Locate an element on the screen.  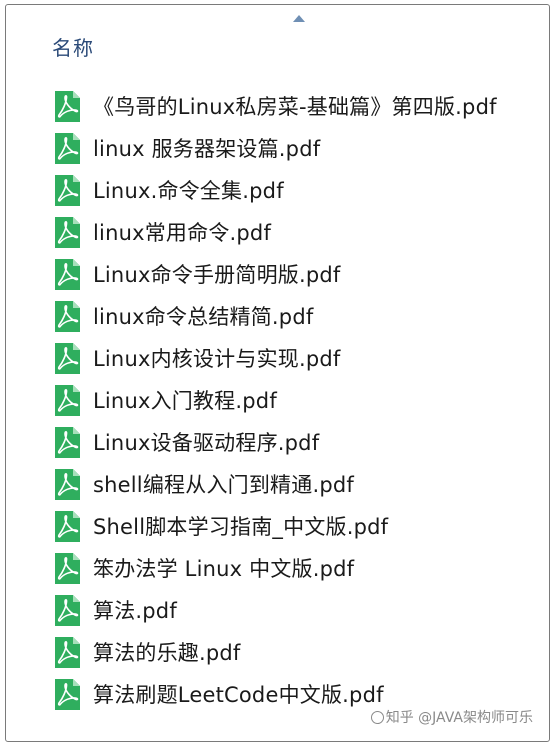
file-name: Linux入门教程.pdf is located at coordinates (185, 401).